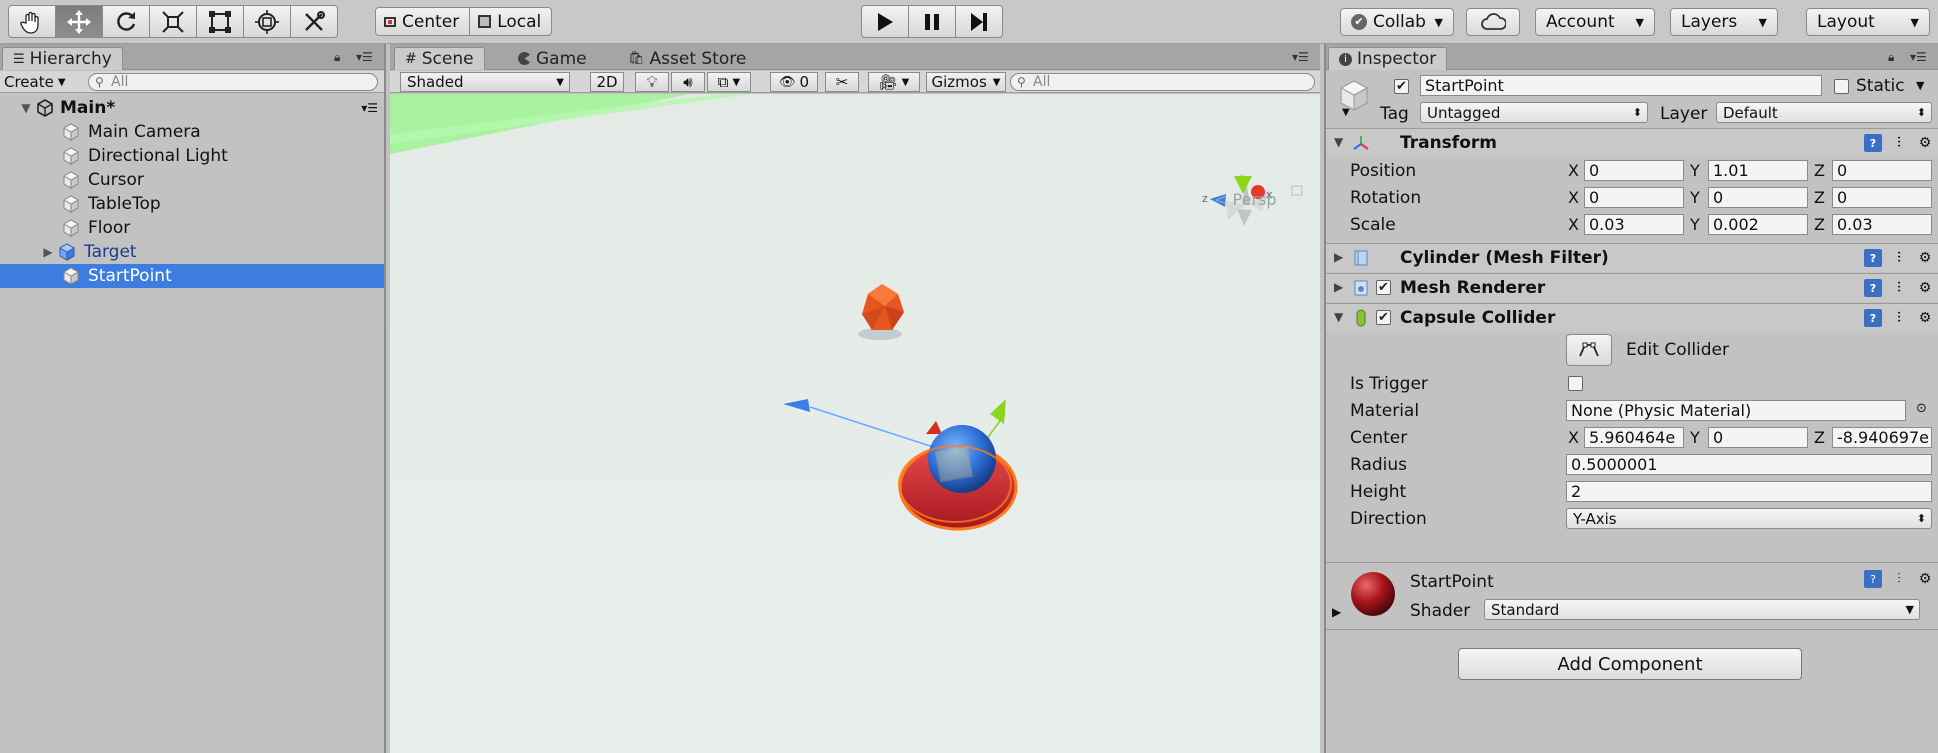  Describe the element at coordinates (192, 252) in the screenshot. I see `hierarchy-item-target: ▶ Target` at that location.